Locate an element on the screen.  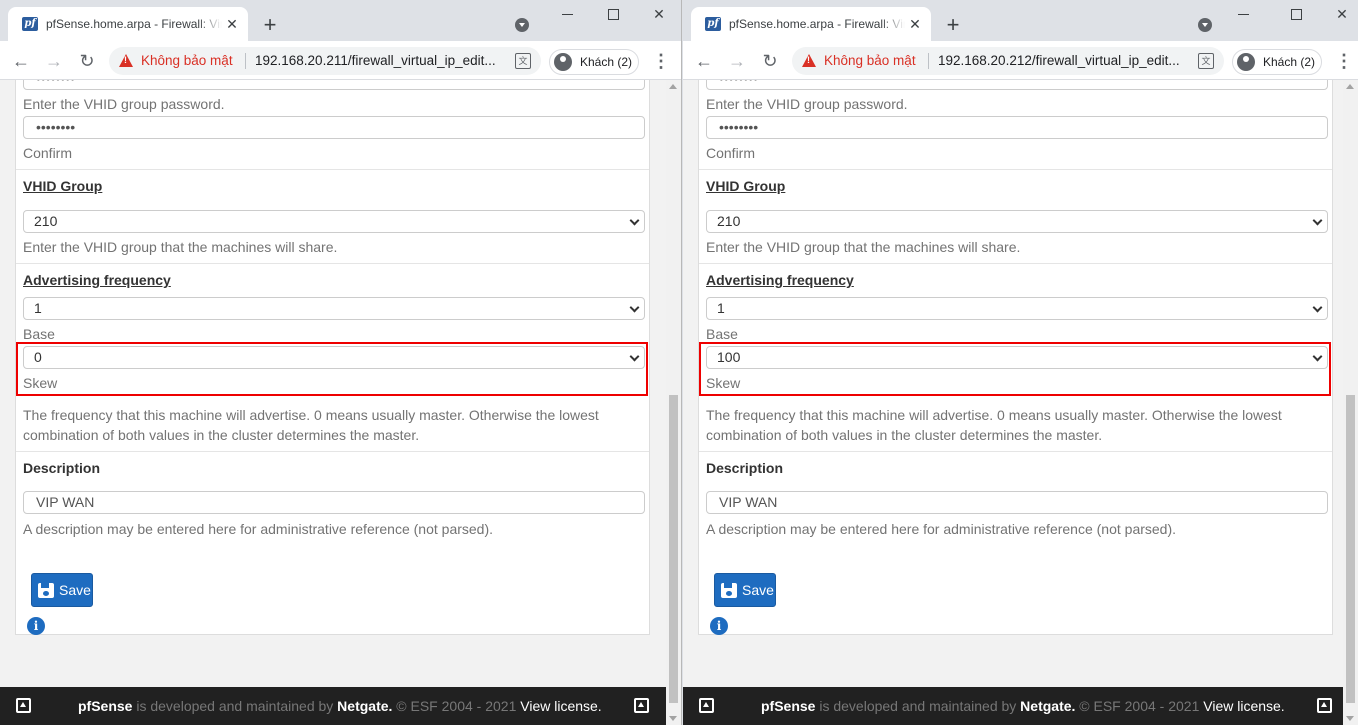
skew-highlight-box is located at coordinates (1015, 369).